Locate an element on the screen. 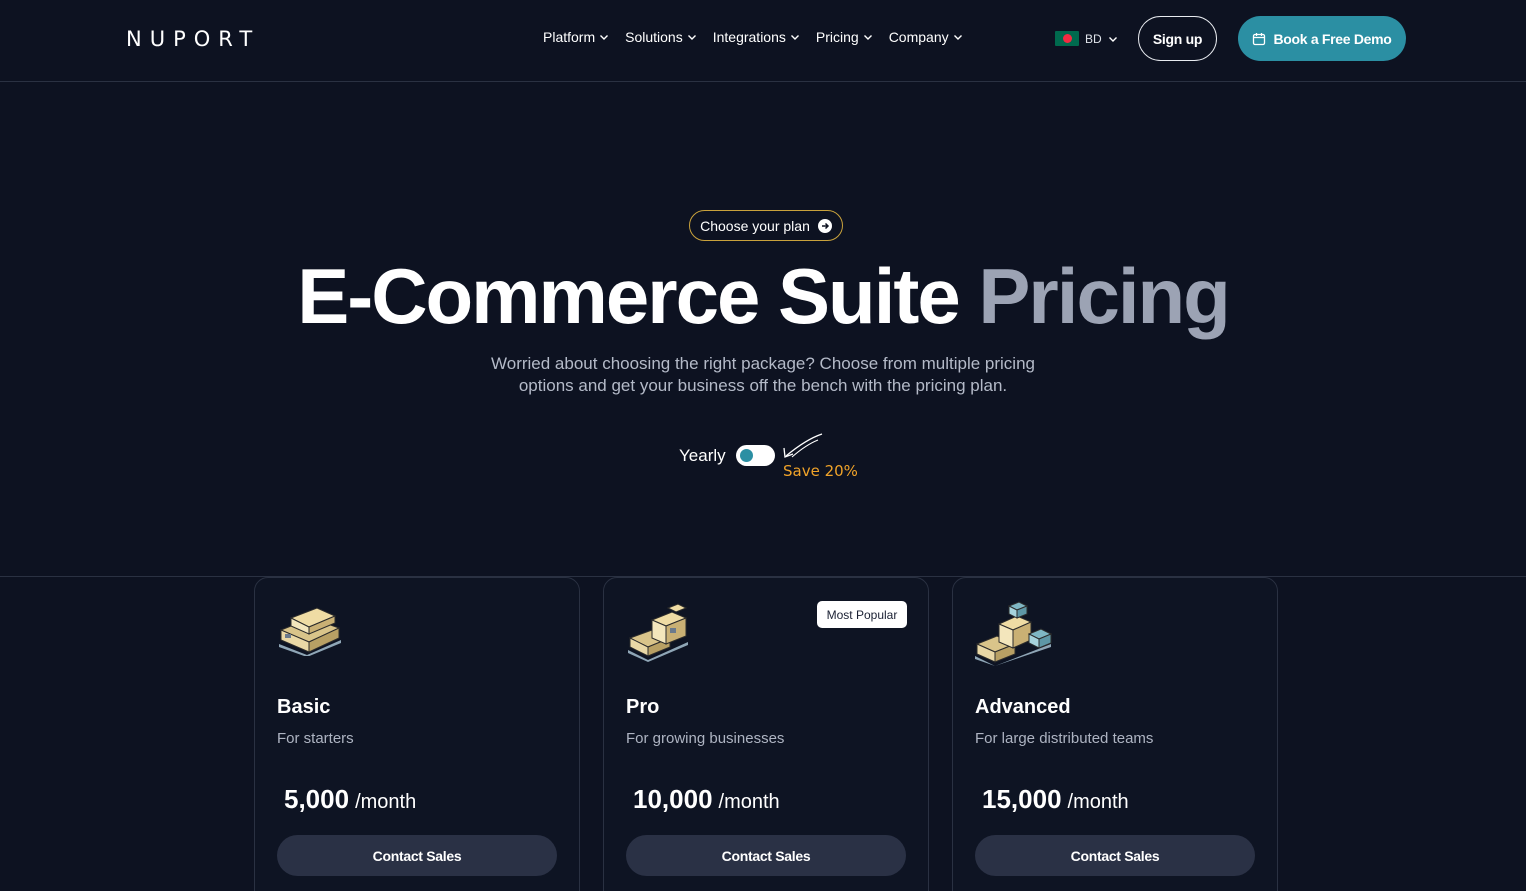 The height and width of the screenshot is (891, 1526). billing-toggle-group: Yearly is located at coordinates (727, 455).